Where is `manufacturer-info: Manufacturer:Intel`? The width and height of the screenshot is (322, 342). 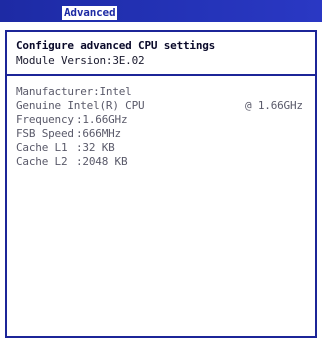
manufacturer-info: Manufacturer:Intel is located at coordinates (74, 91).